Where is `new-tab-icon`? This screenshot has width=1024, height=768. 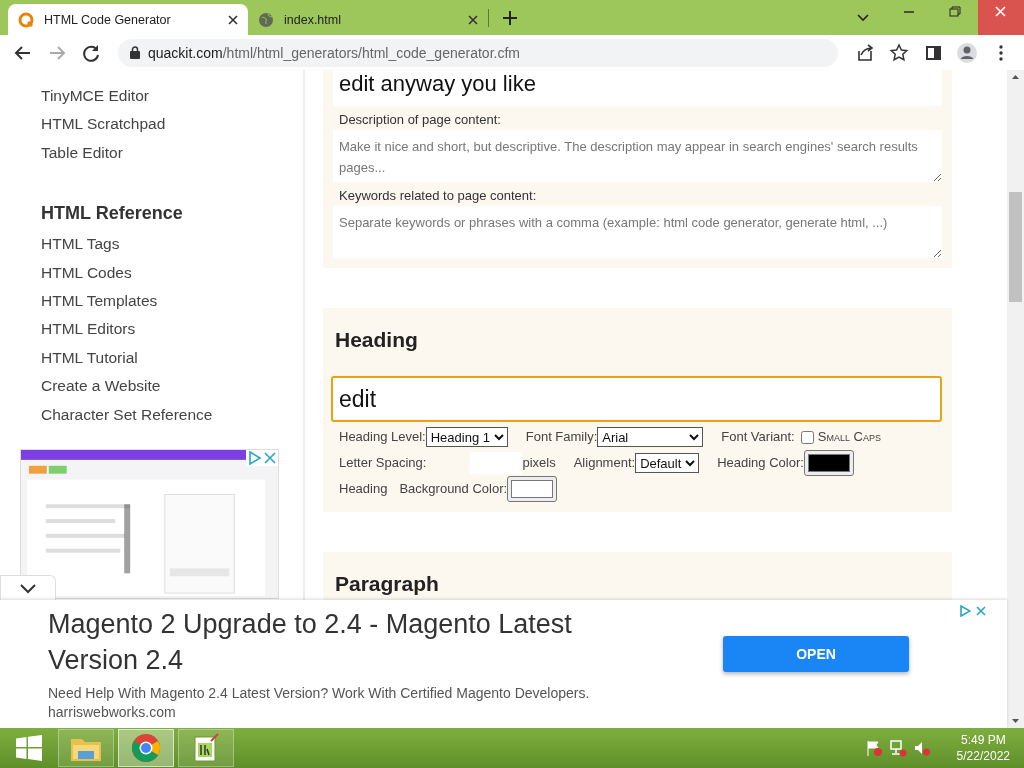
new-tab-icon is located at coordinates (510, 17).